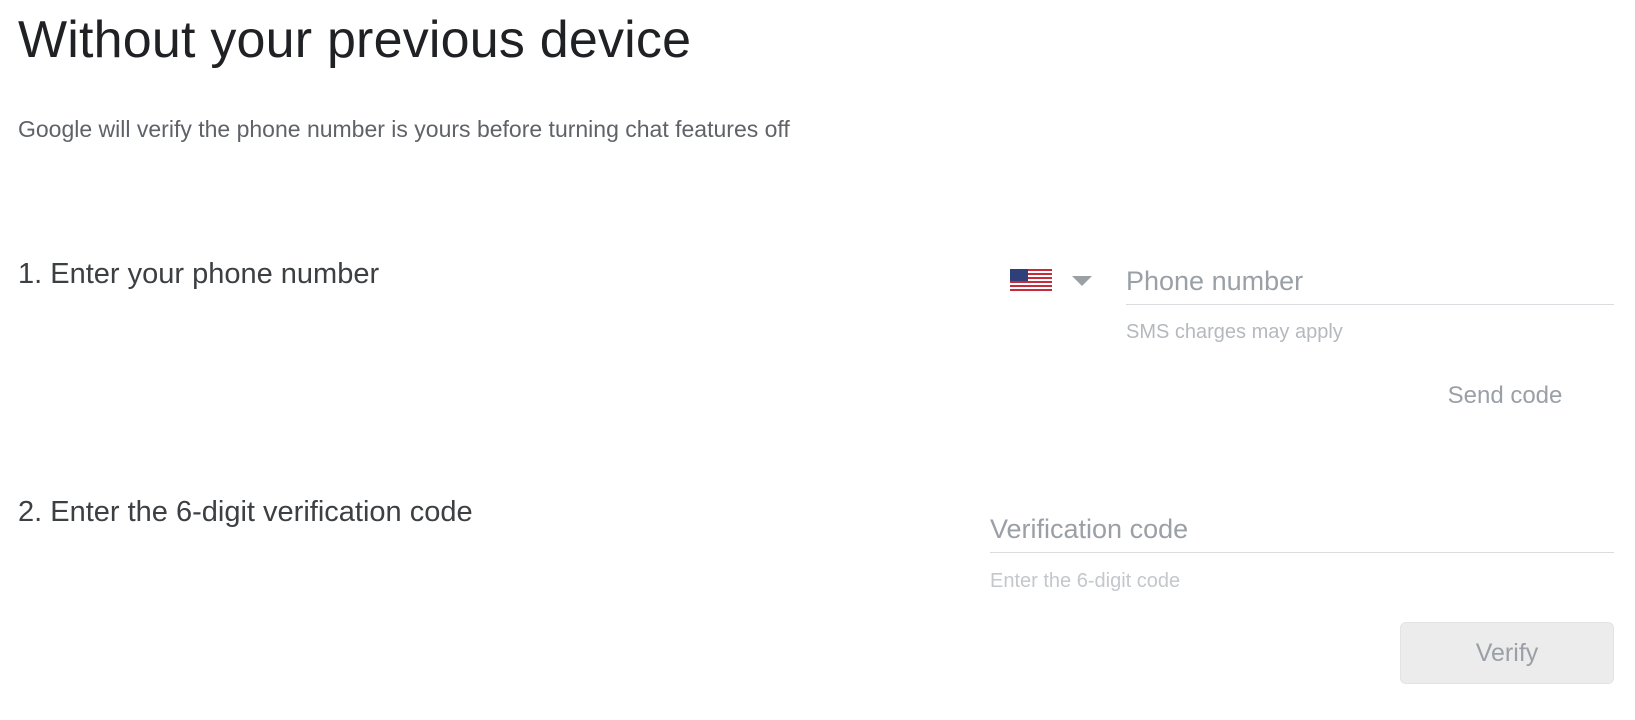  Describe the element at coordinates (1505, 396) in the screenshot. I see `send-code-button: Send code` at that location.